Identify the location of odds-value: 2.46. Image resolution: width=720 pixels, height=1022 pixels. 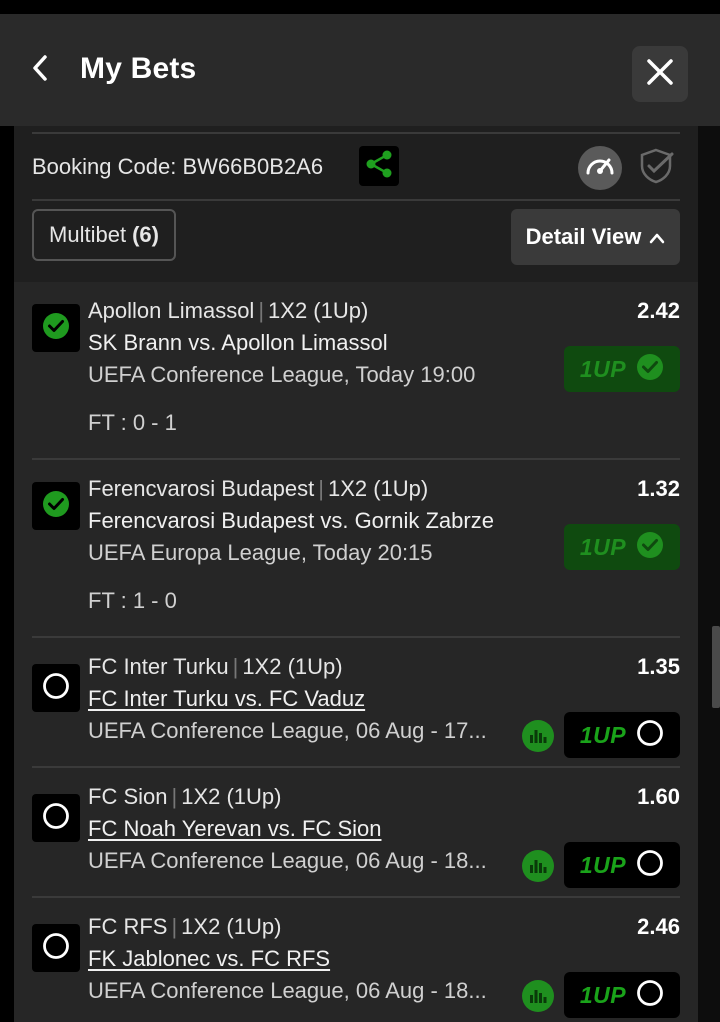
(658, 926).